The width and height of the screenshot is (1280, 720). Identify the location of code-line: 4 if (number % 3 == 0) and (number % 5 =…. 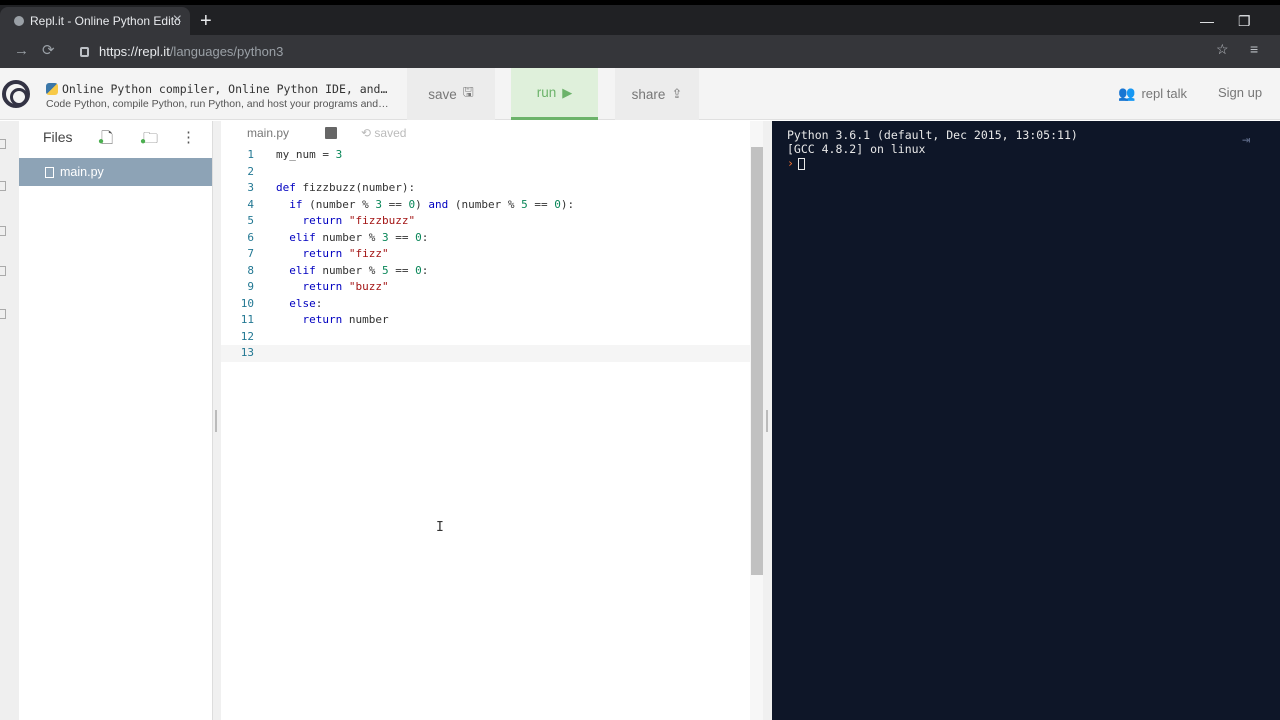
(486, 205).